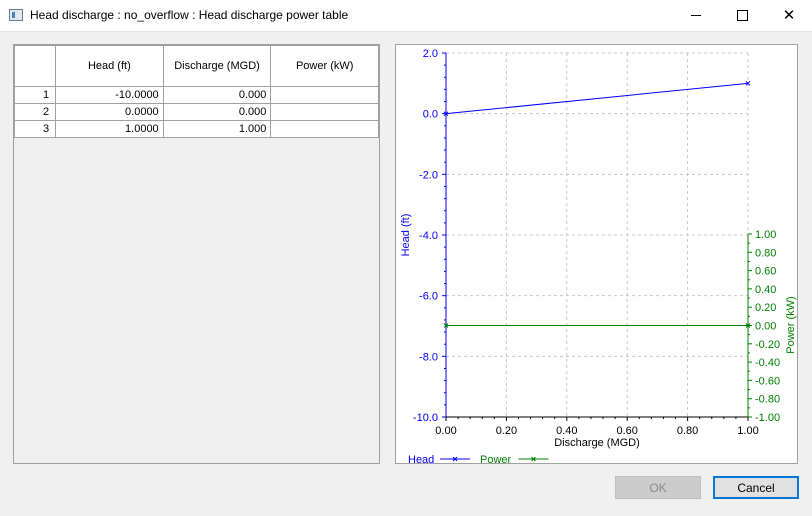  Describe the element at coordinates (428, 175) in the screenshot. I see `y-left-tick-label: -2.0` at that location.